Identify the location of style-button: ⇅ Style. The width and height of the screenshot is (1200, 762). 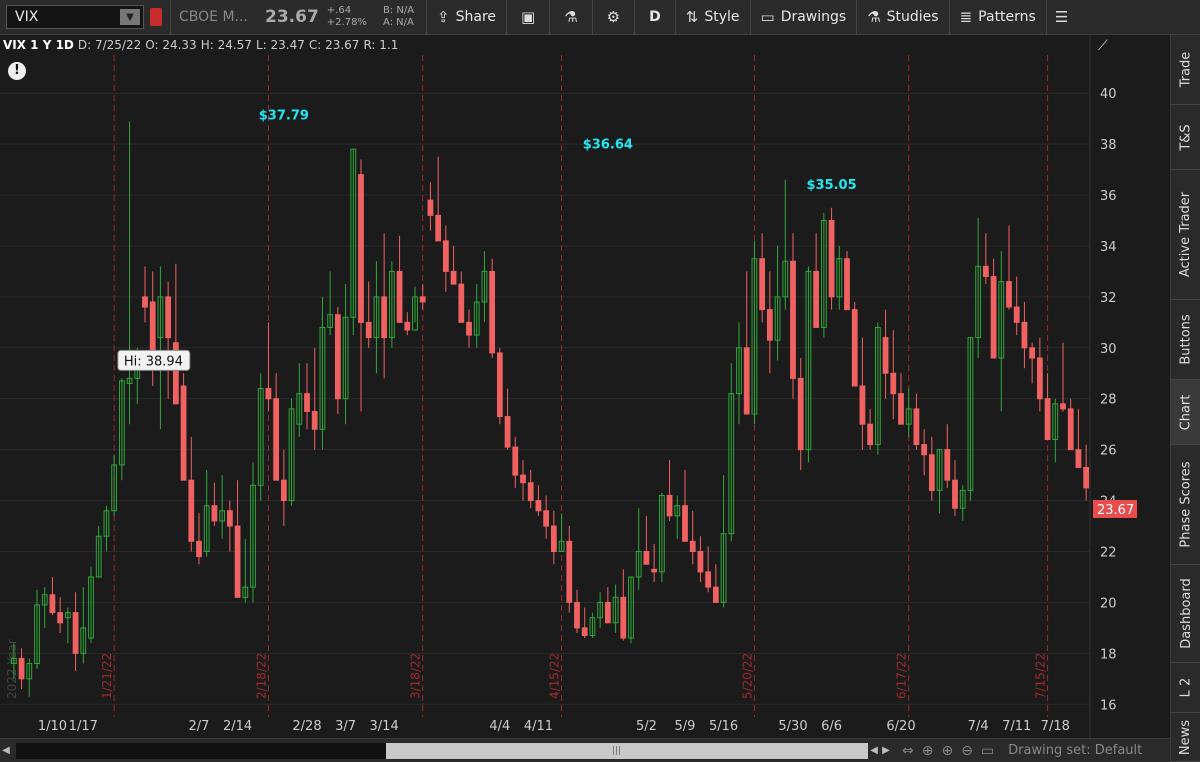
(712, 17).